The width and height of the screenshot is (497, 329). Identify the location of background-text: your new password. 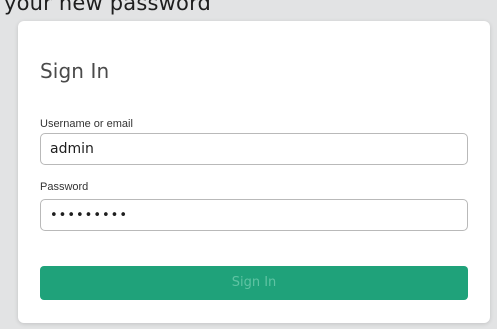
(108, 7).